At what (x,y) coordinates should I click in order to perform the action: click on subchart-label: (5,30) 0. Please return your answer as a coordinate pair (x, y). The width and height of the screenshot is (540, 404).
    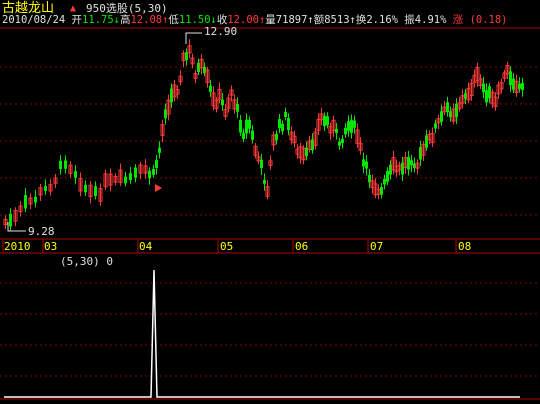
    Looking at the image, I should click on (86, 262).